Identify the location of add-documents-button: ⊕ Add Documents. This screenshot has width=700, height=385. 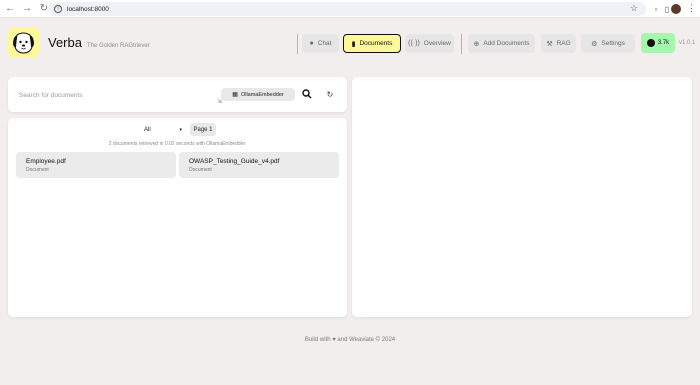
(501, 43).